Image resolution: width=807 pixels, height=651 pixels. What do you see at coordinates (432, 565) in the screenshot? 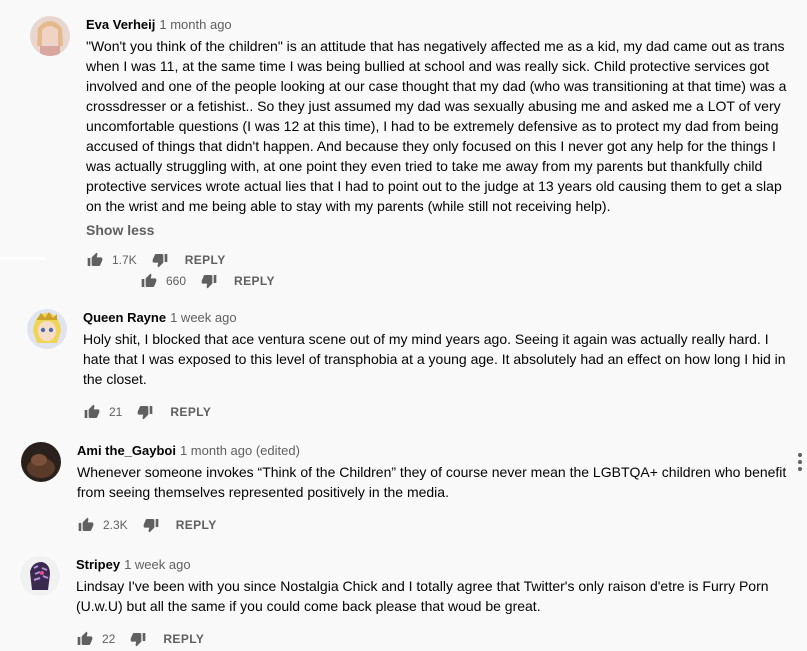
I see `comment-header: Stripey 1 week ago` at bounding box center [432, 565].